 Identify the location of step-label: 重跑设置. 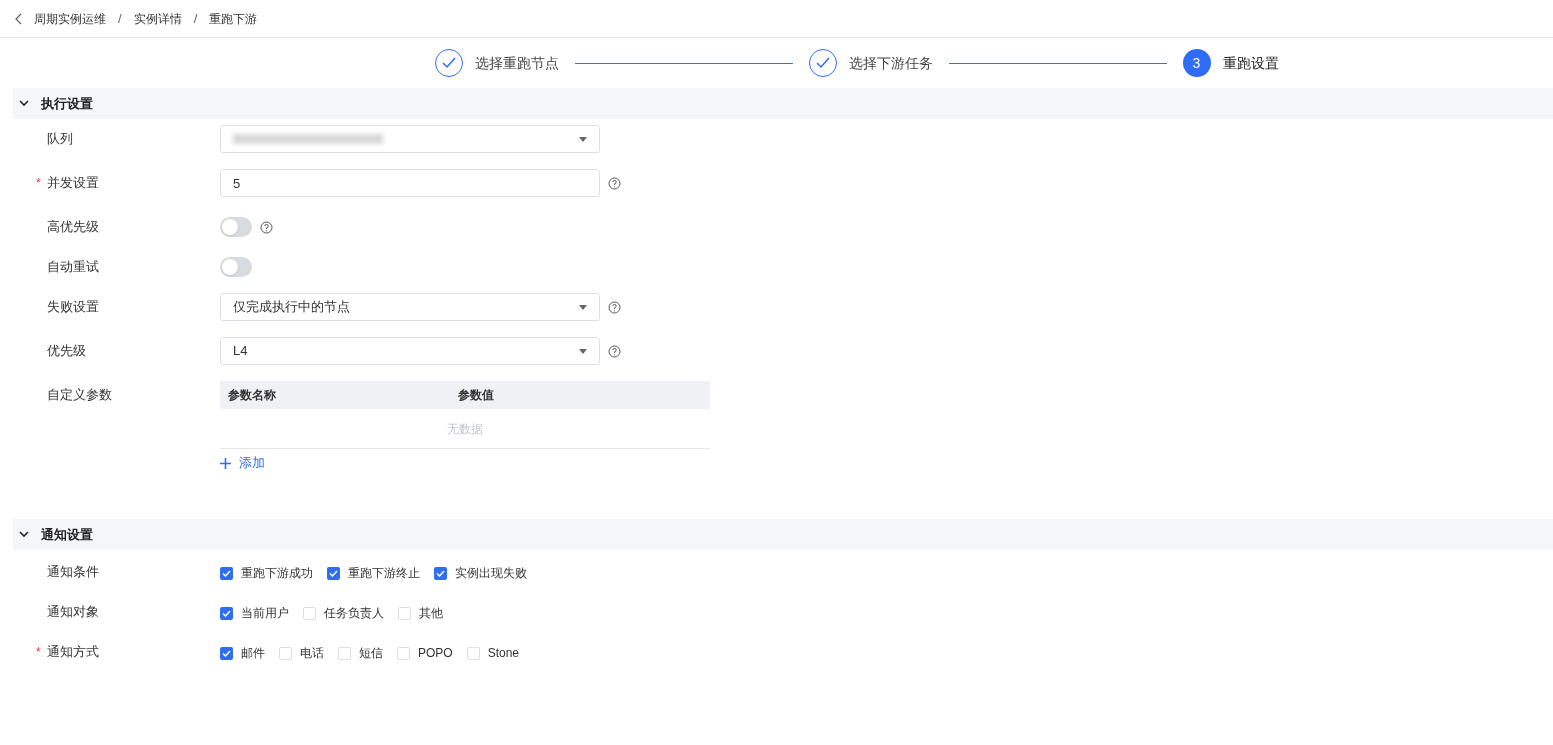
(1250, 63).